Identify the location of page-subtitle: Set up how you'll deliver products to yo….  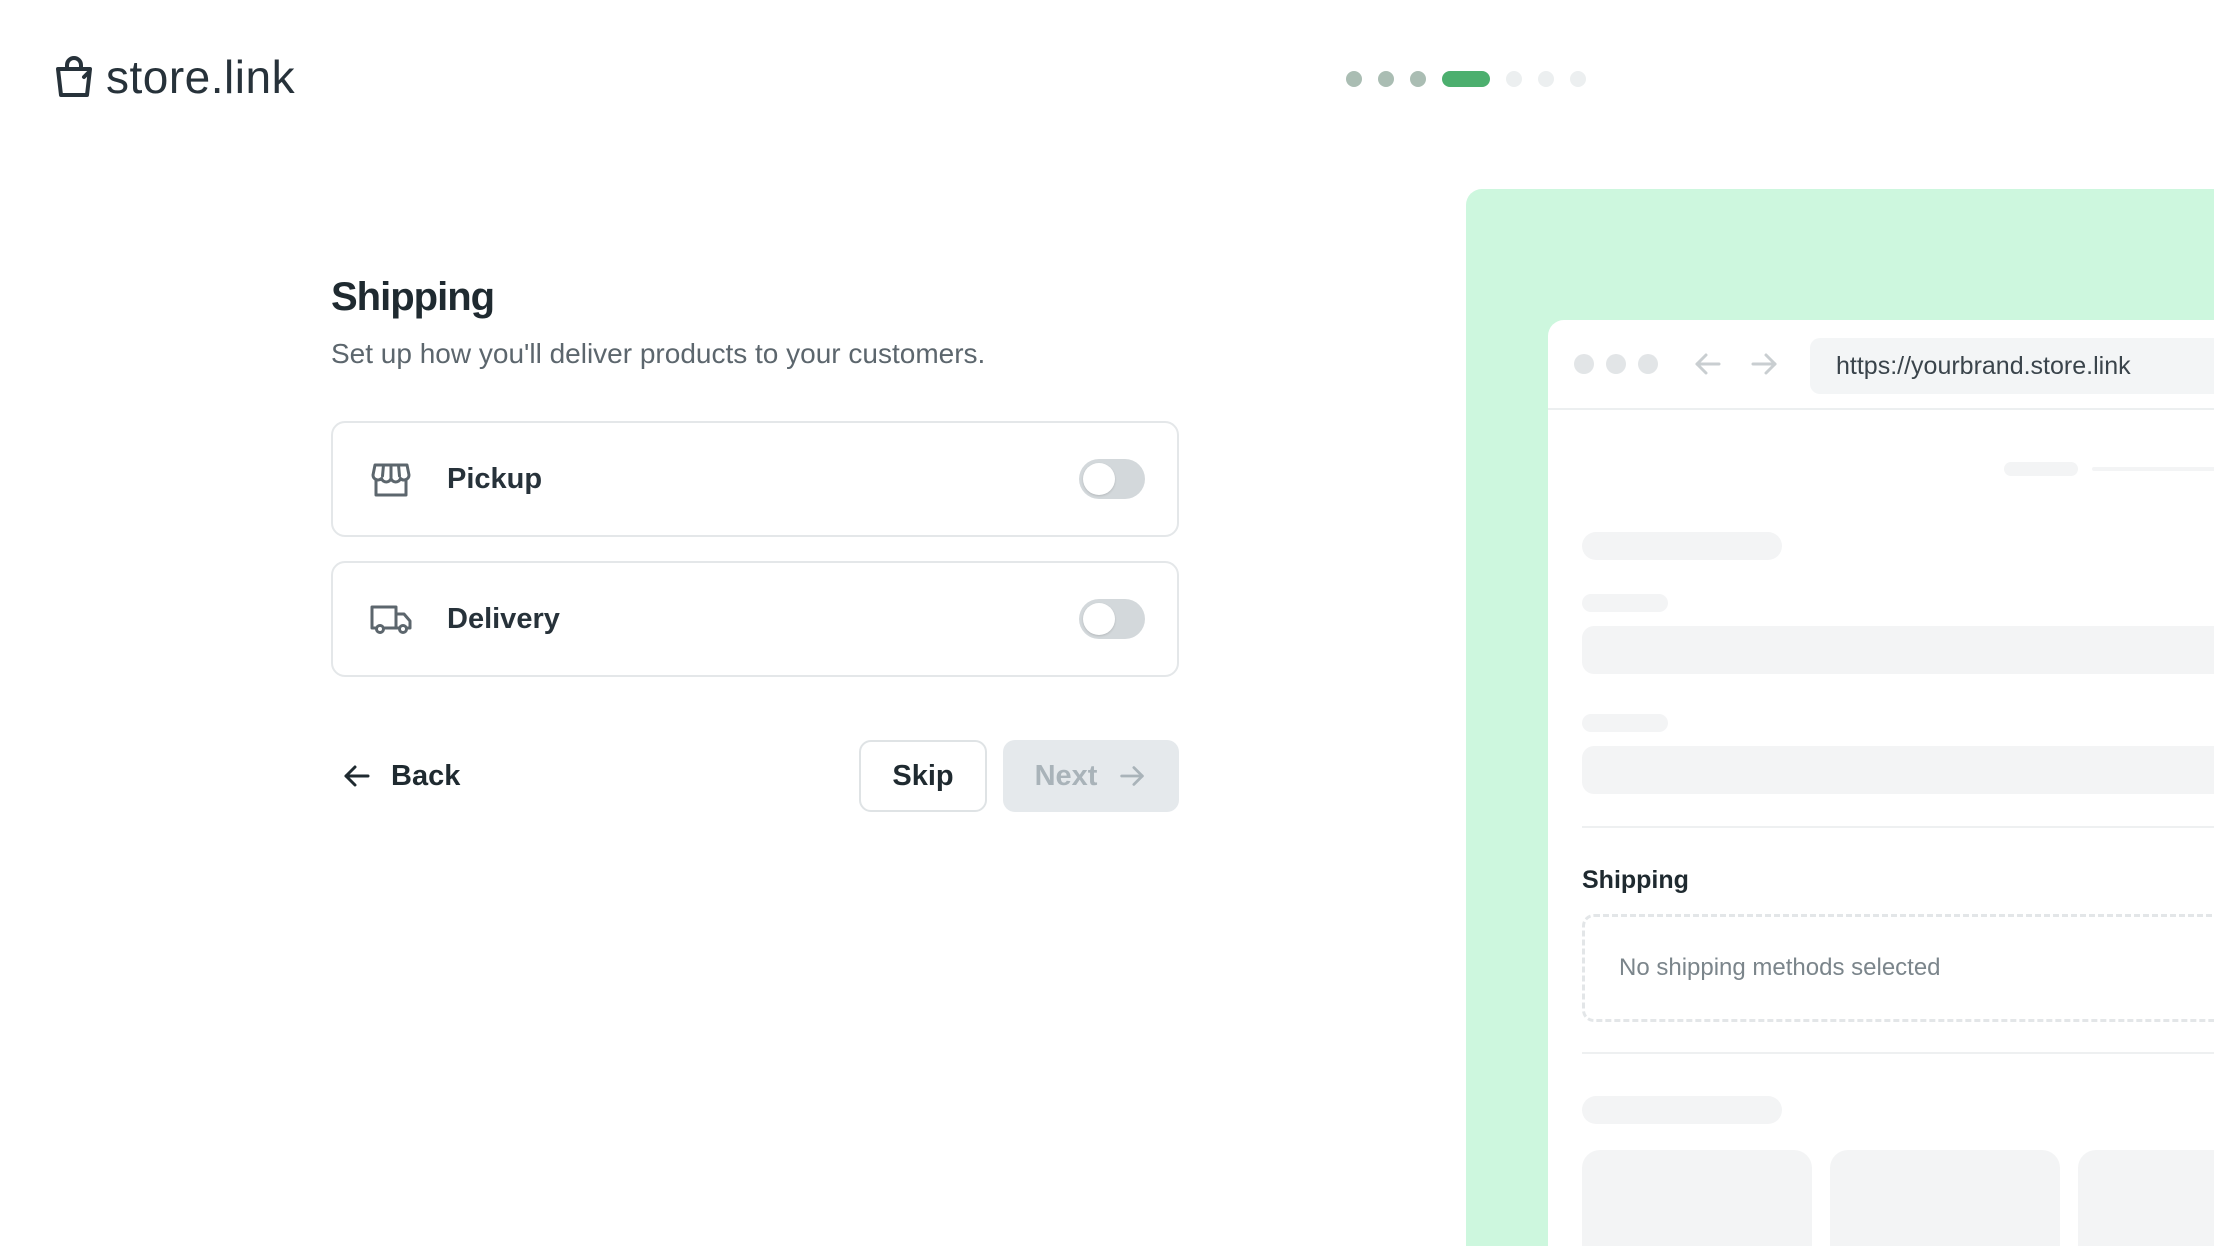
(658, 353).